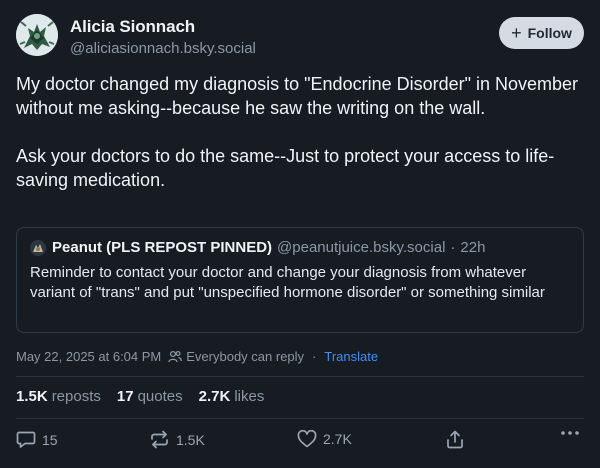 The height and width of the screenshot is (468, 600). Describe the element at coordinates (162, 247) in the screenshot. I see `quoted-author-name: Peanut (PLS REPOST PINNED)` at that location.